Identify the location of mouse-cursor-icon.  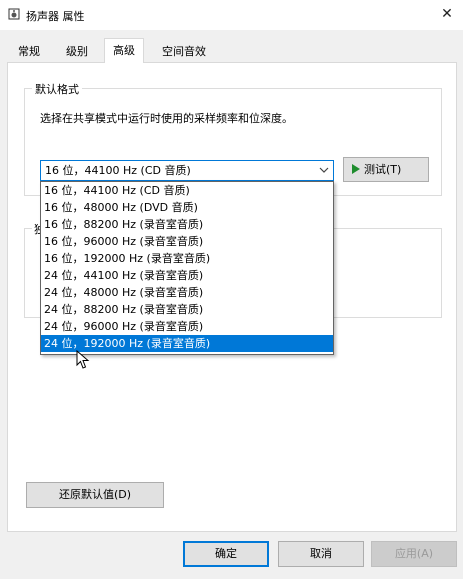
(83, 359).